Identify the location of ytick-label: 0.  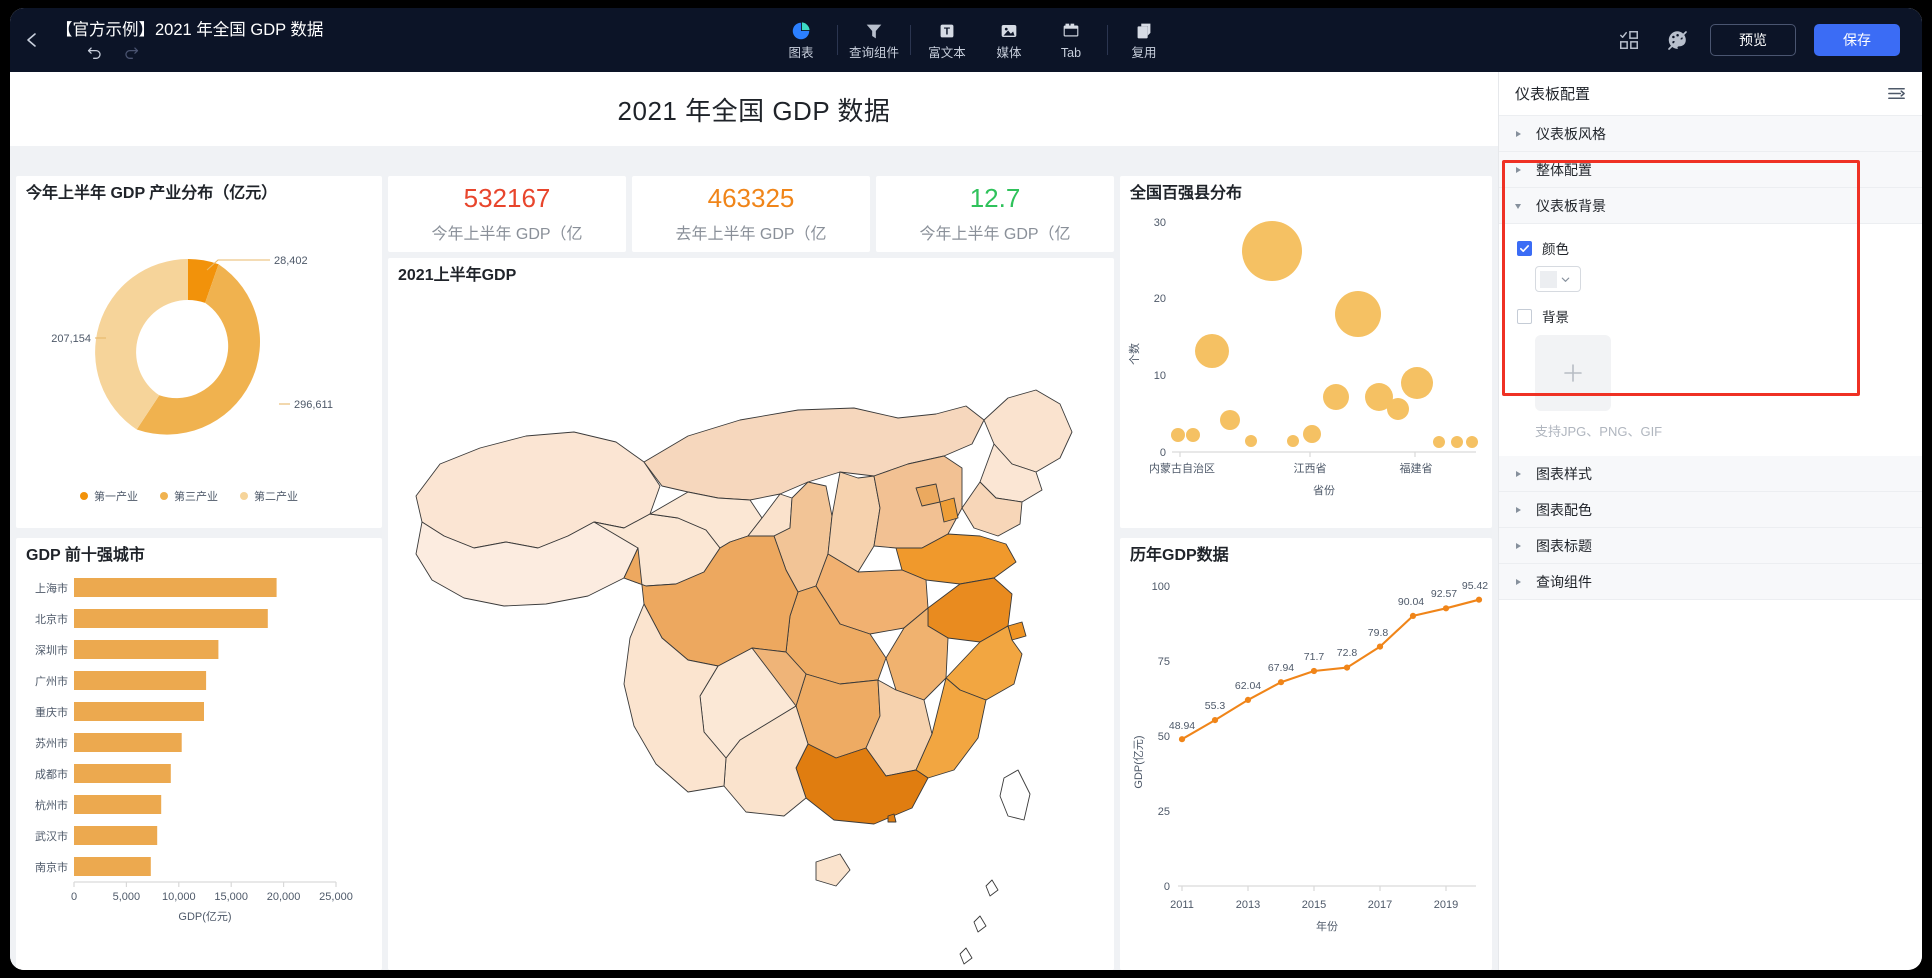
(1163, 453).